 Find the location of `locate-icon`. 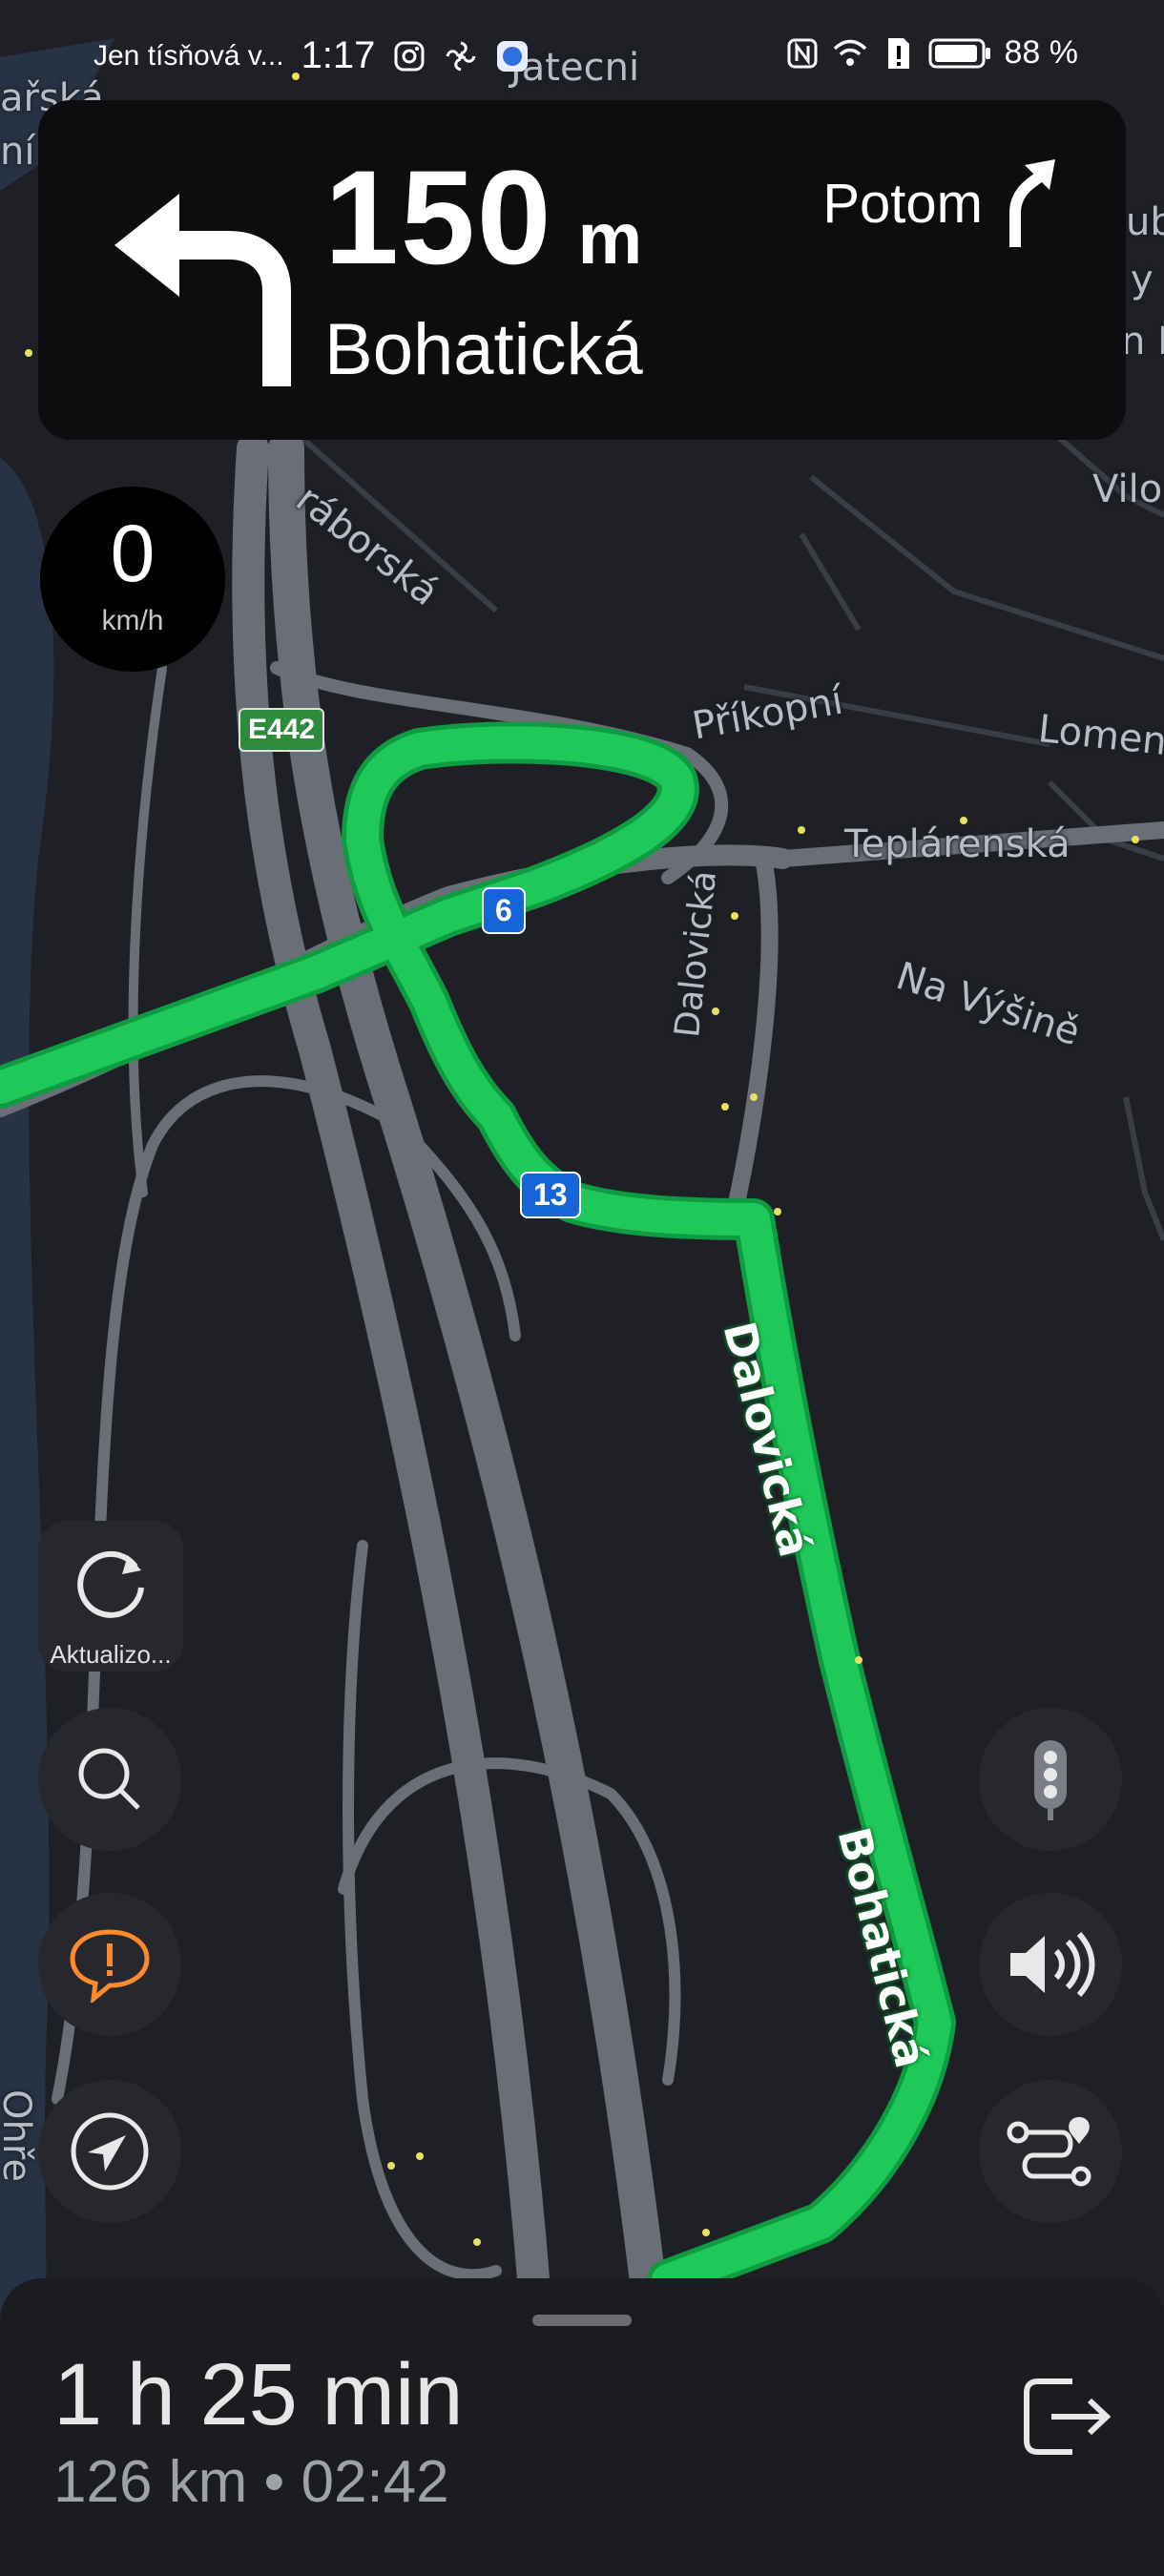

locate-icon is located at coordinates (110, 2151).